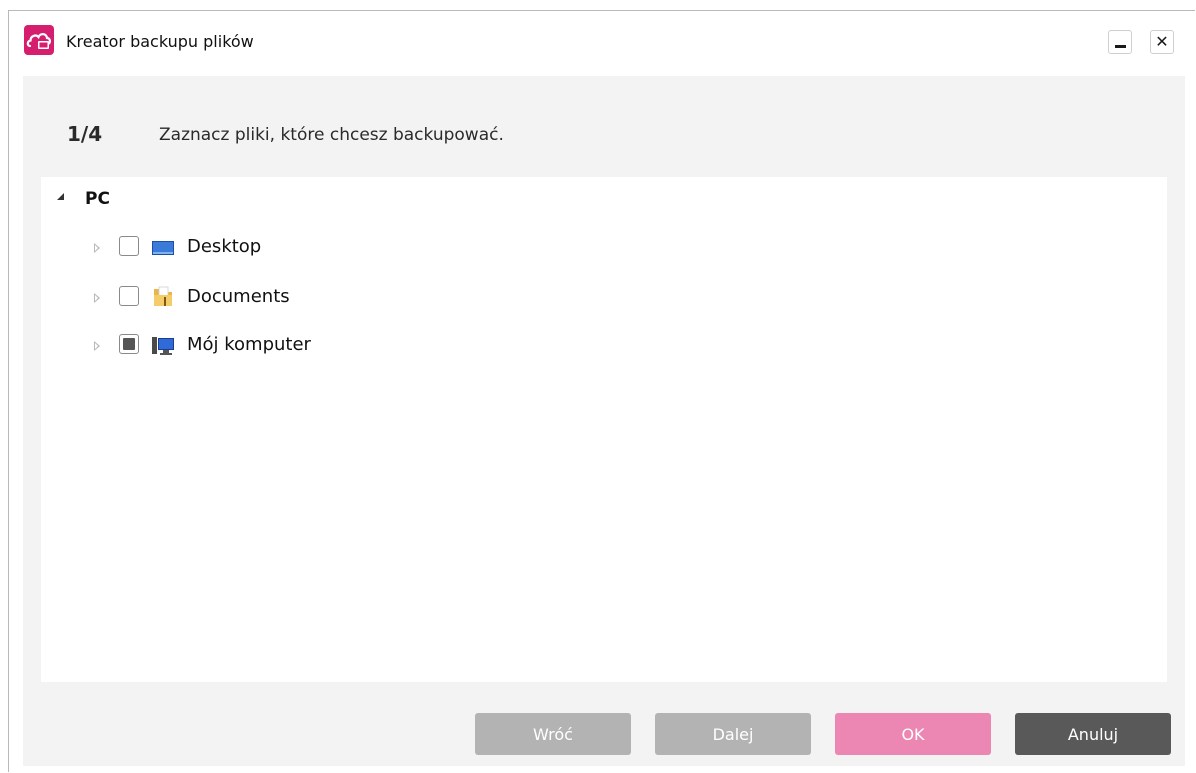 The width and height of the screenshot is (1196, 773). Describe the element at coordinates (224, 246) in the screenshot. I see `tree-item-label: Desktop` at that location.